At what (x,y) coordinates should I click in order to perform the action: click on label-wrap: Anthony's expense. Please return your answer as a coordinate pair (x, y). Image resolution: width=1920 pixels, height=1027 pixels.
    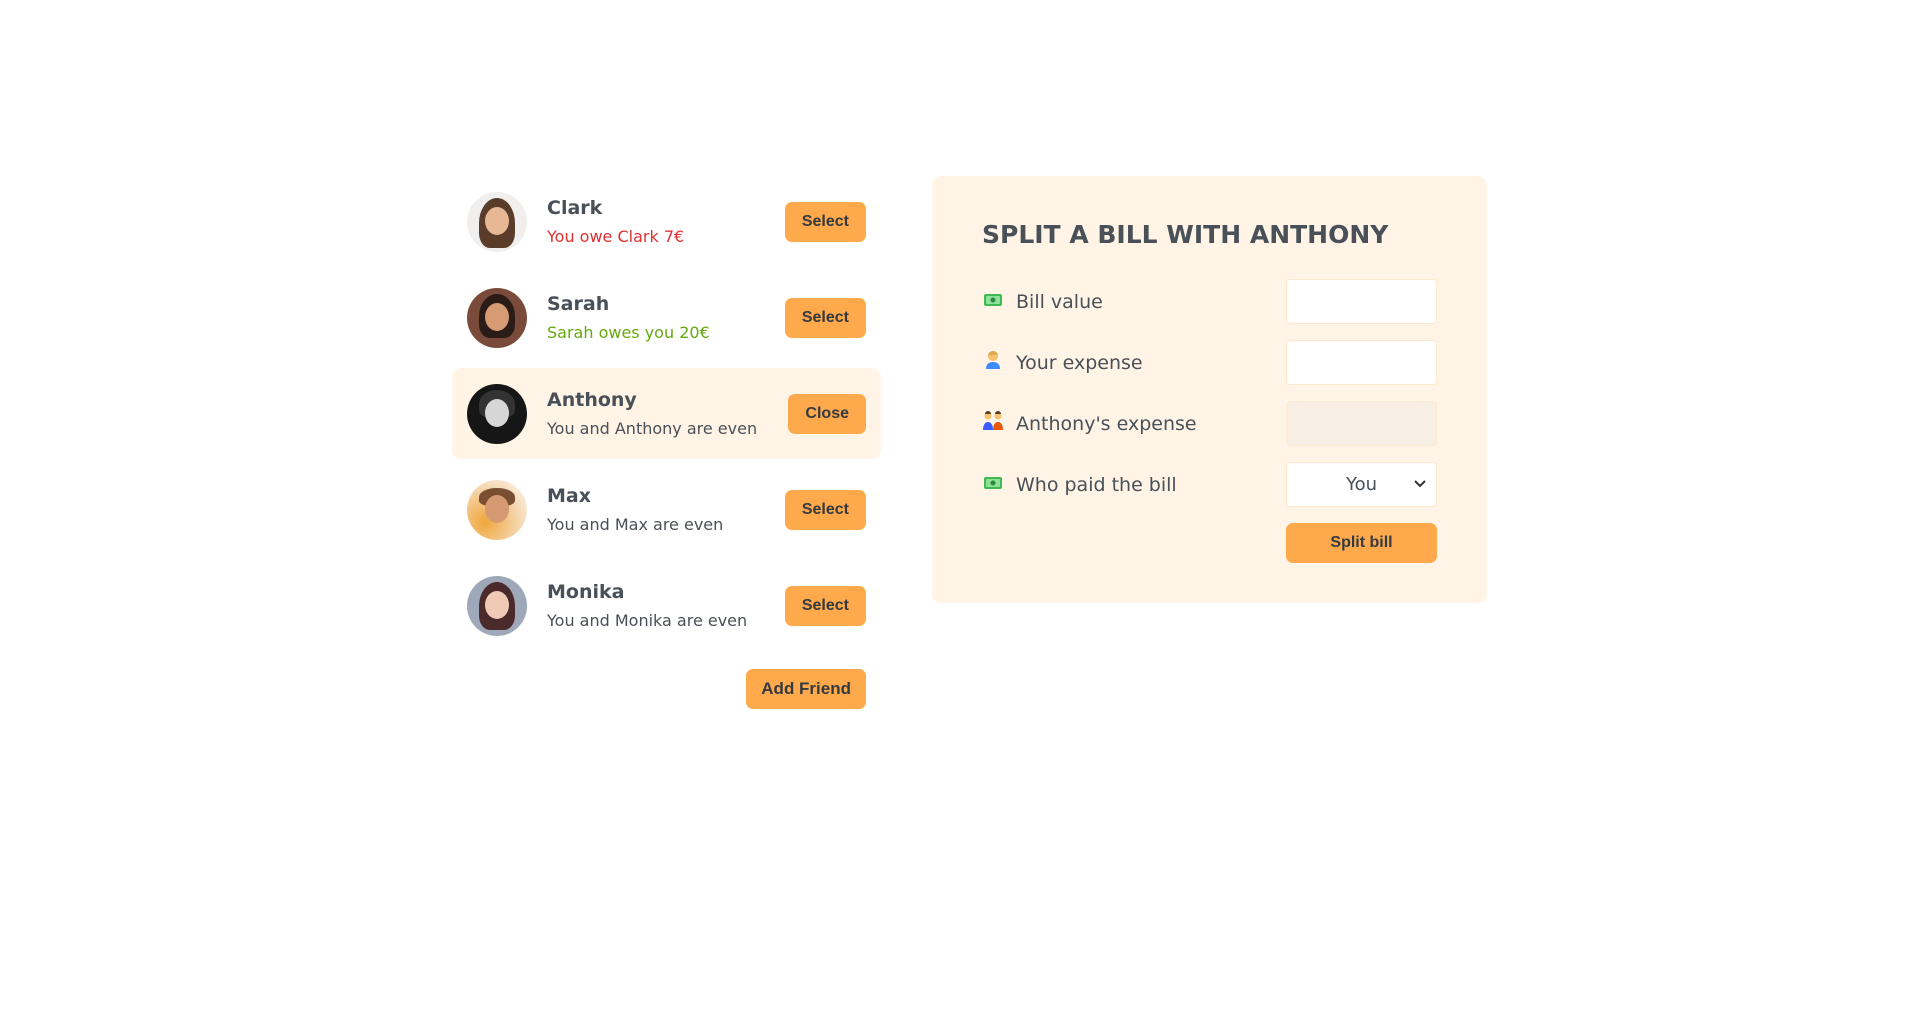
    Looking at the image, I should click on (1089, 423).